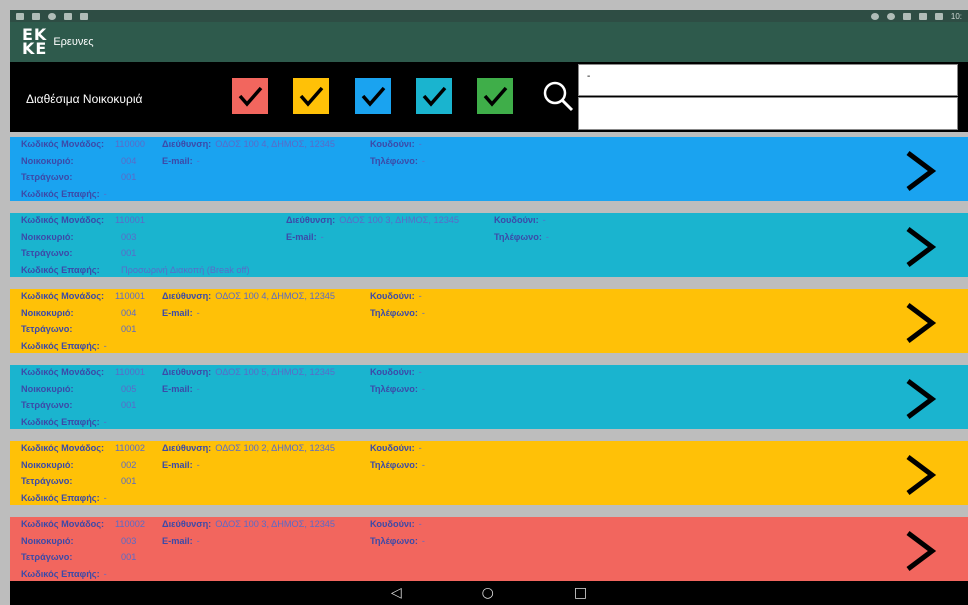 The image size is (968, 605). I want to click on image-notification-icon, so click(20, 16).